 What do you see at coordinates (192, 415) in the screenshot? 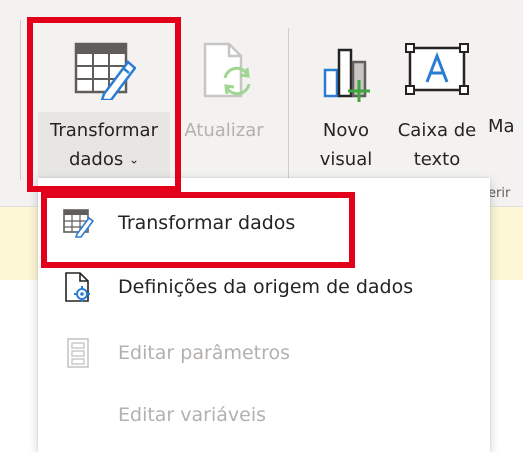
I see `menu-item-label: Editar variáveis` at bounding box center [192, 415].